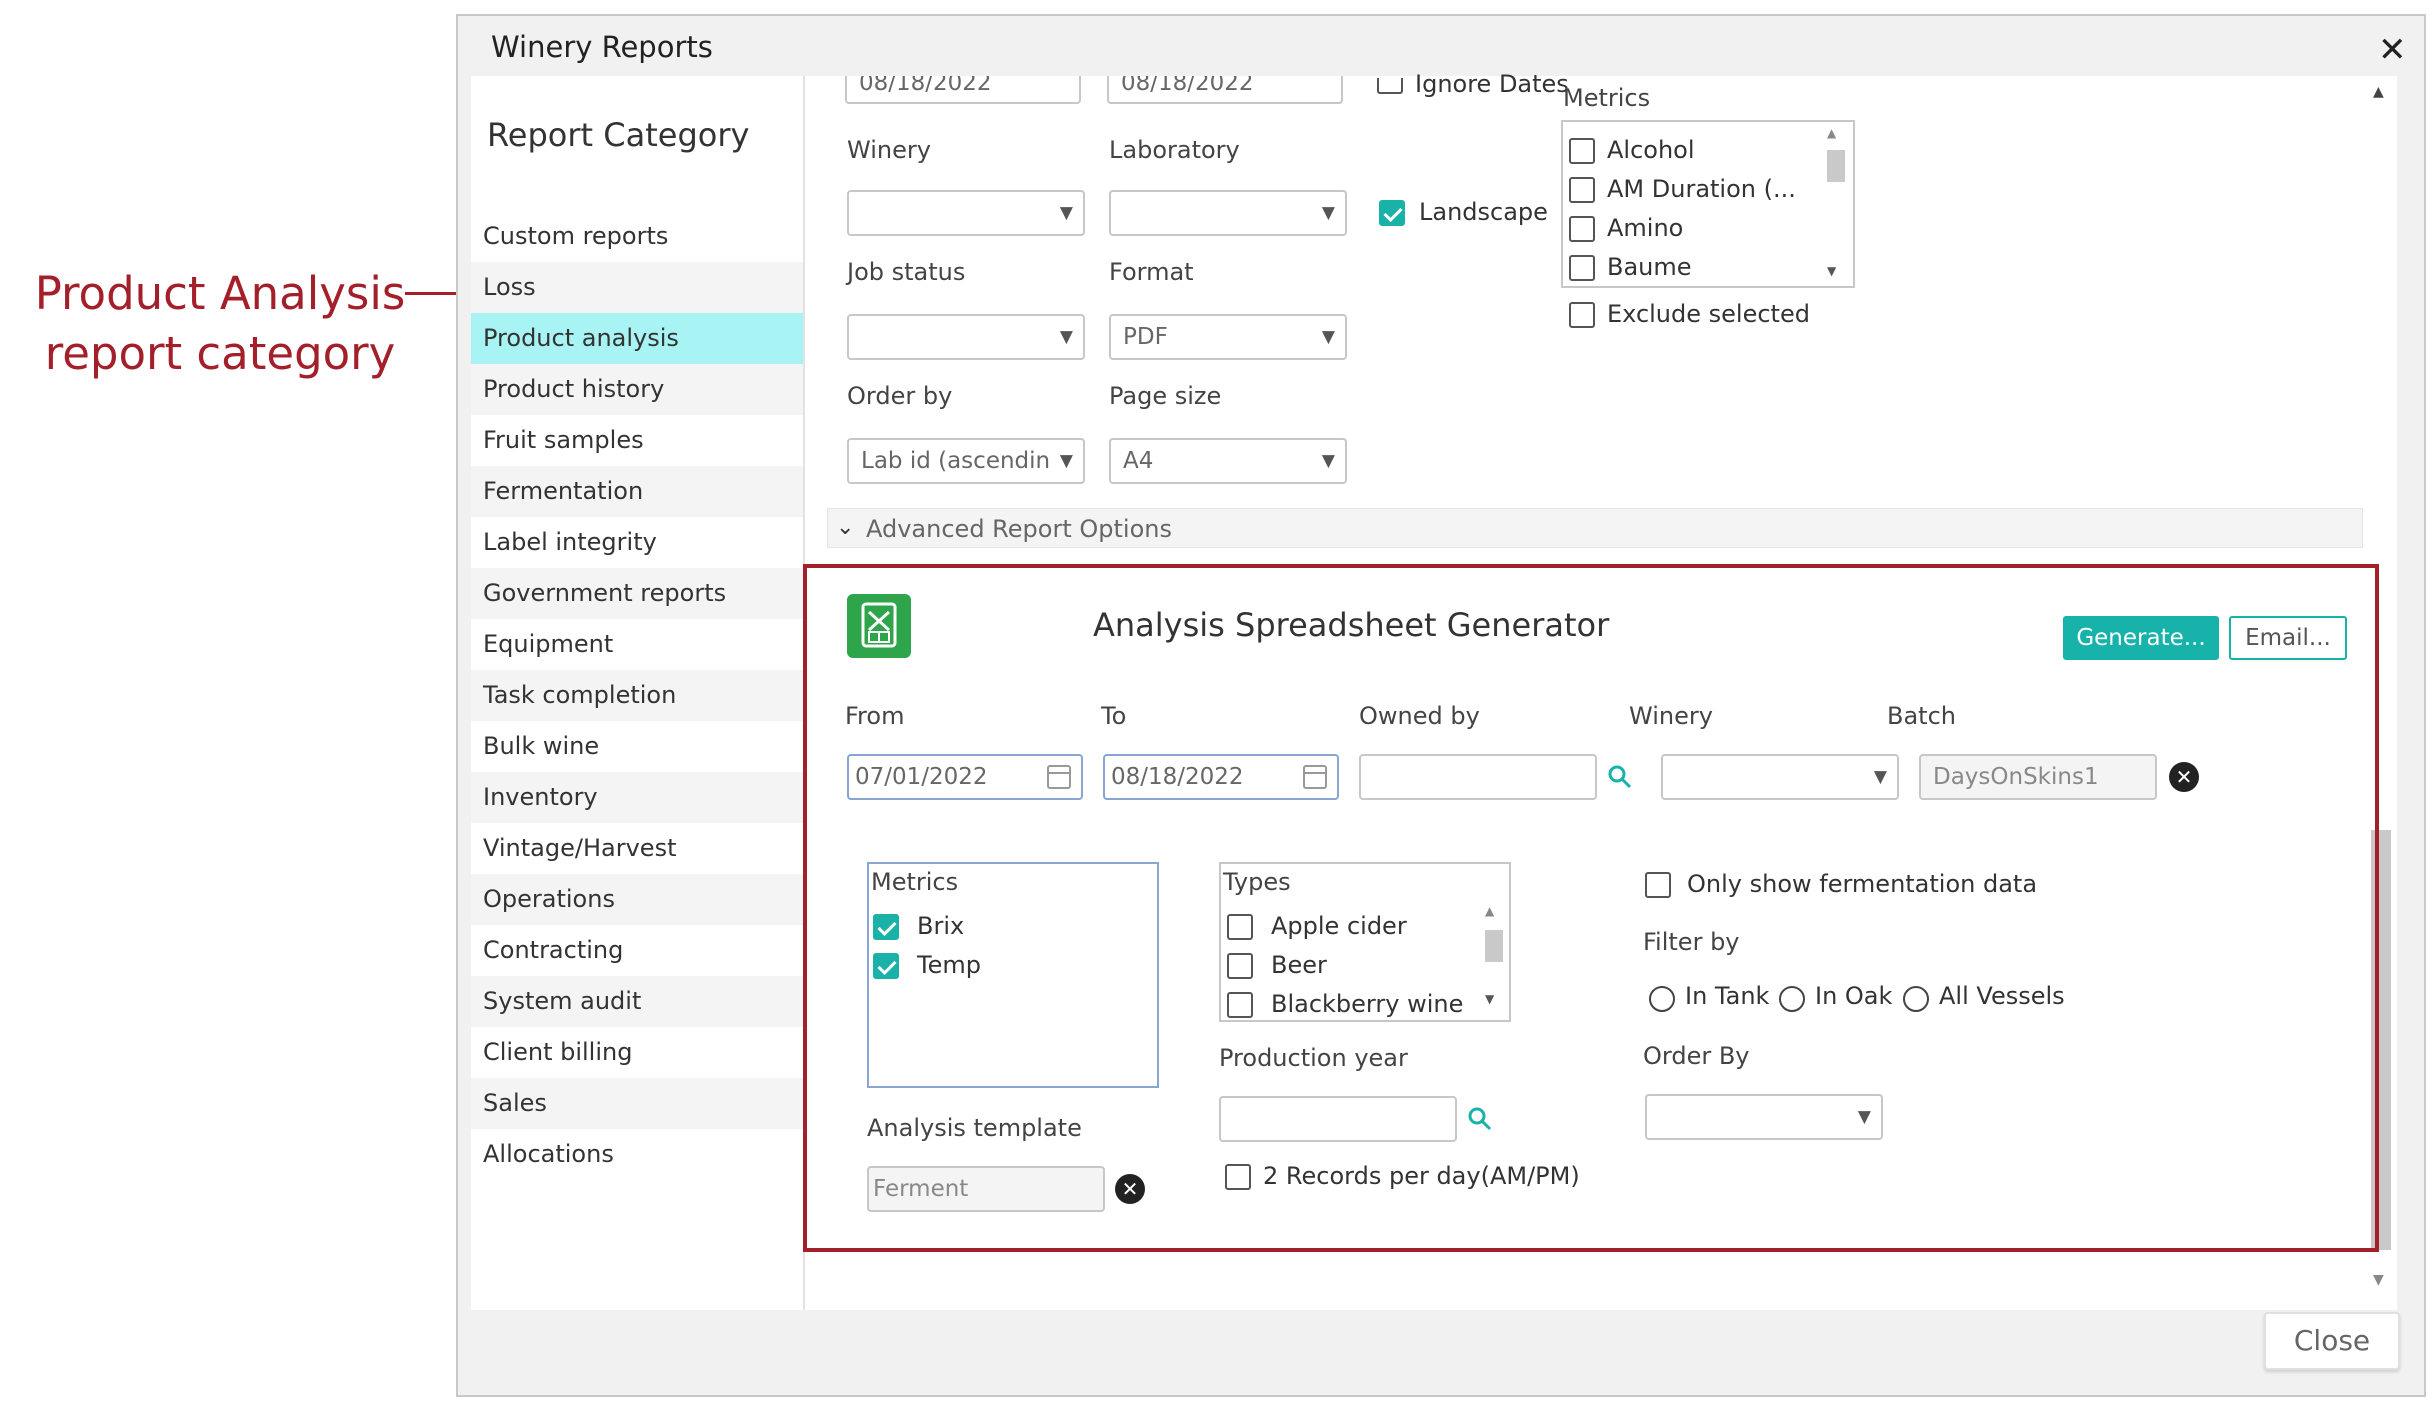 Image resolution: width=2434 pixels, height=1401 pixels. What do you see at coordinates (637, 593) in the screenshot?
I see `sidebar-item-government-reports: Government reports` at bounding box center [637, 593].